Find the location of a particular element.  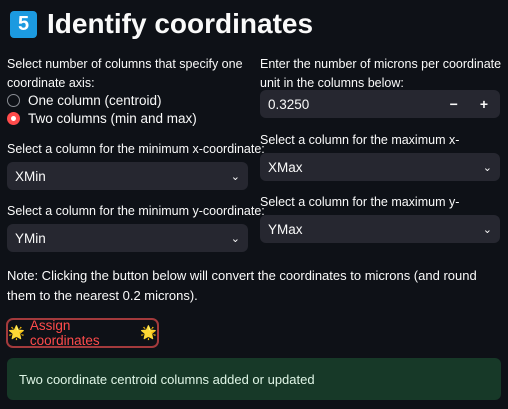

select-value: YMin is located at coordinates (30, 238).